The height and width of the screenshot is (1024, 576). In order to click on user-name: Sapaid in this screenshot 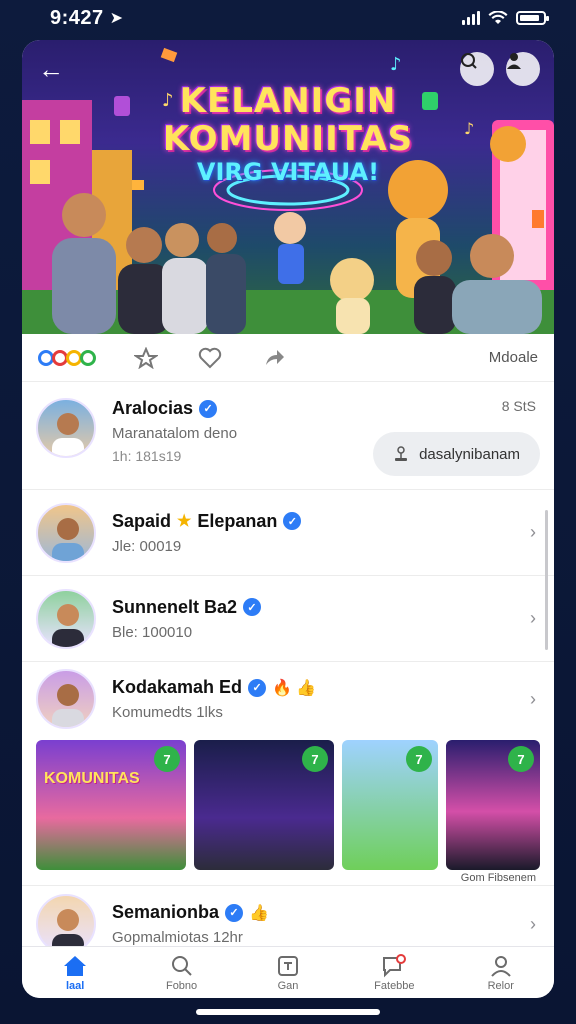, I will do `click(142, 520)`.